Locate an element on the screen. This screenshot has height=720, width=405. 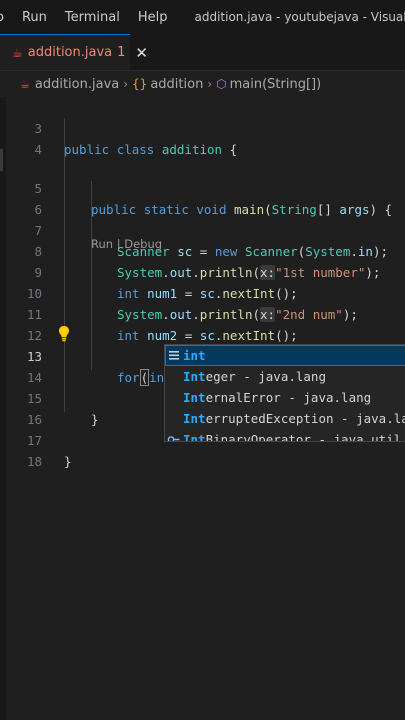
code-line: 8 System.out.println(x:"1st number"); is located at coordinates (205, 250).